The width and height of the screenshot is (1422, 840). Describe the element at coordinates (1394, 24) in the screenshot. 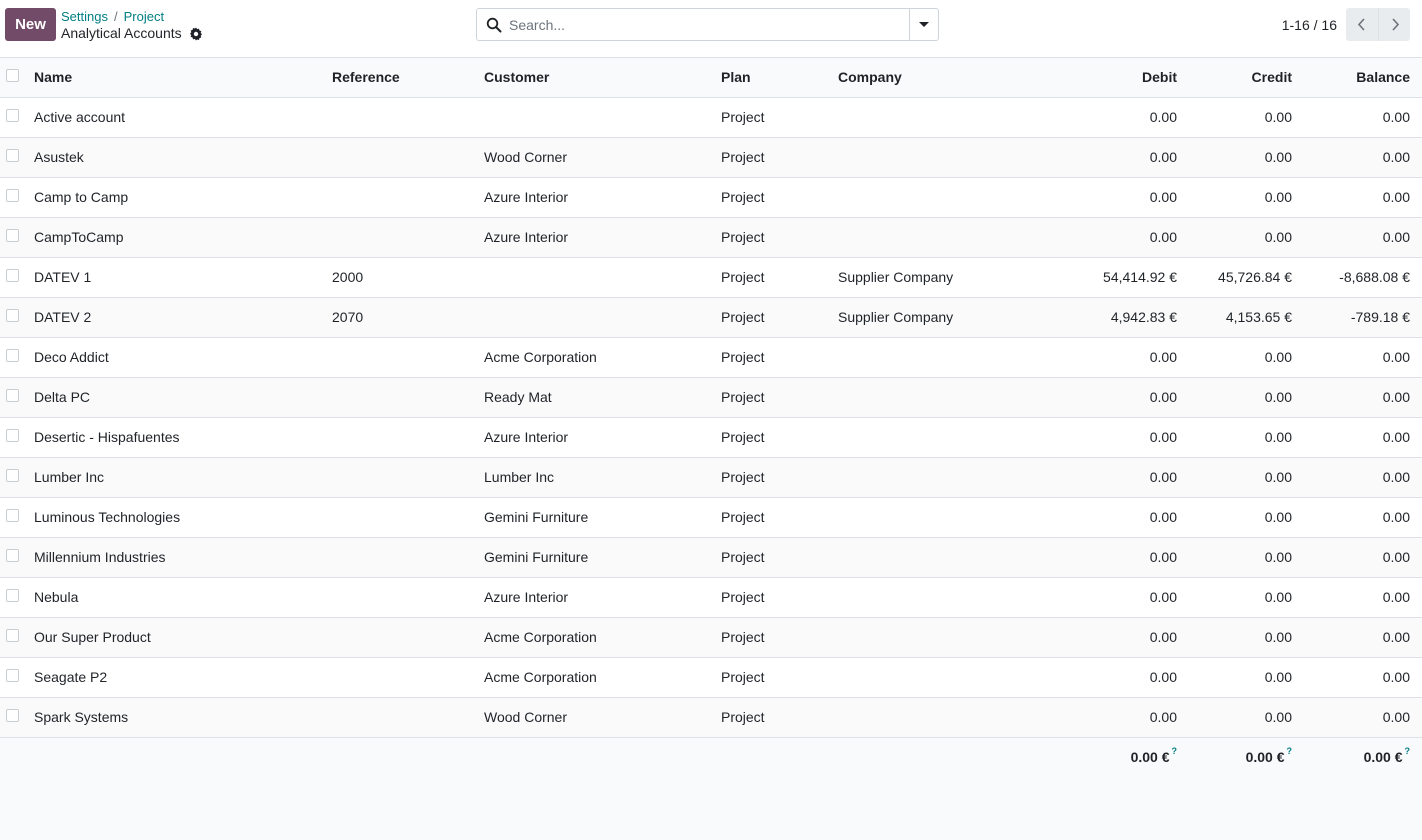

I see `pager-next-button` at that location.